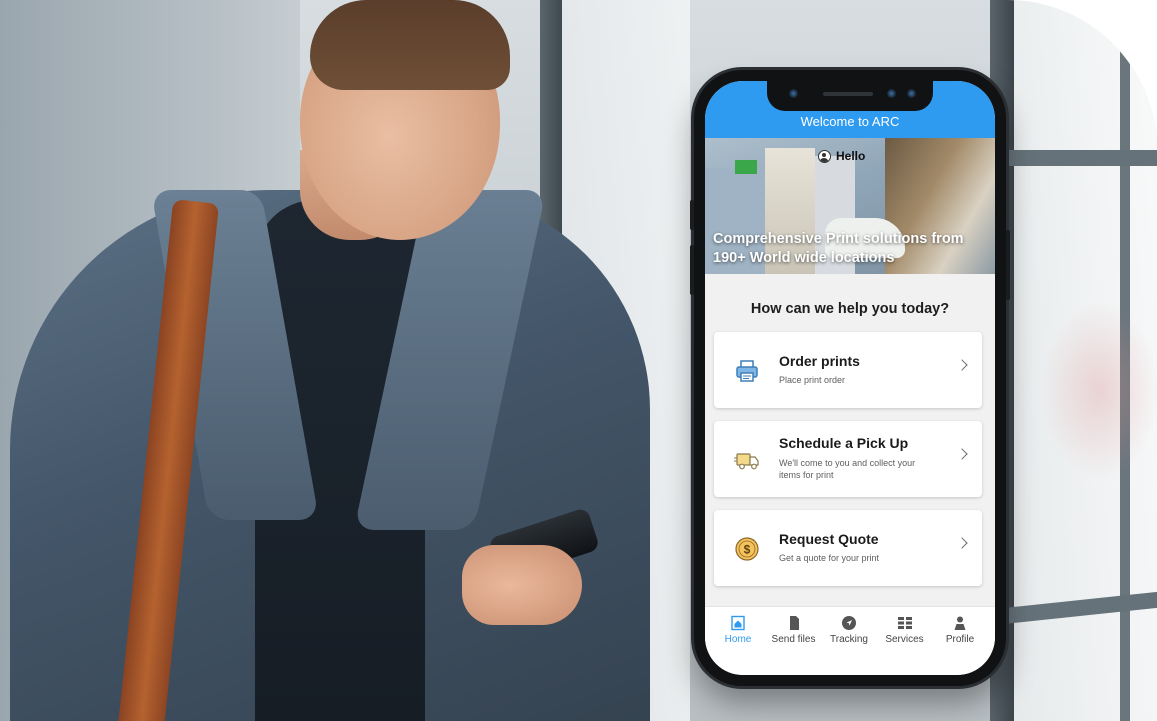 The image size is (1157, 721). I want to click on greeting: Hello, so click(841, 156).